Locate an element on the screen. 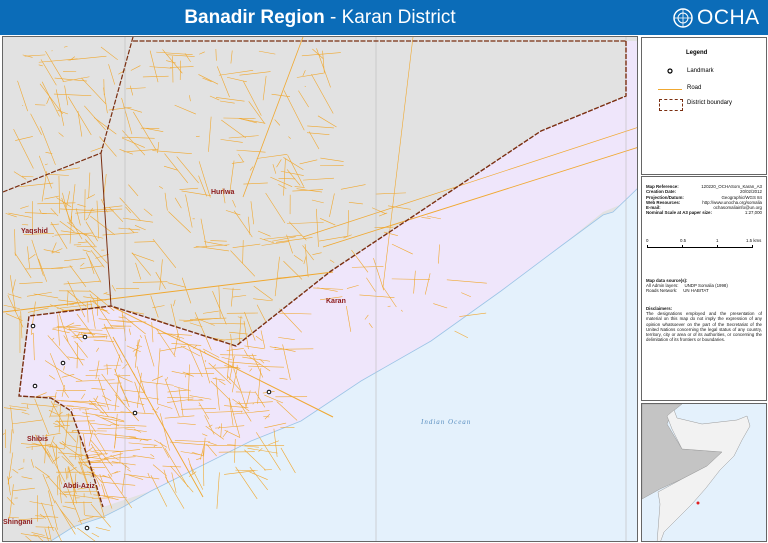 The image size is (768, 543). scale-label: 1 is located at coordinates (717, 240).